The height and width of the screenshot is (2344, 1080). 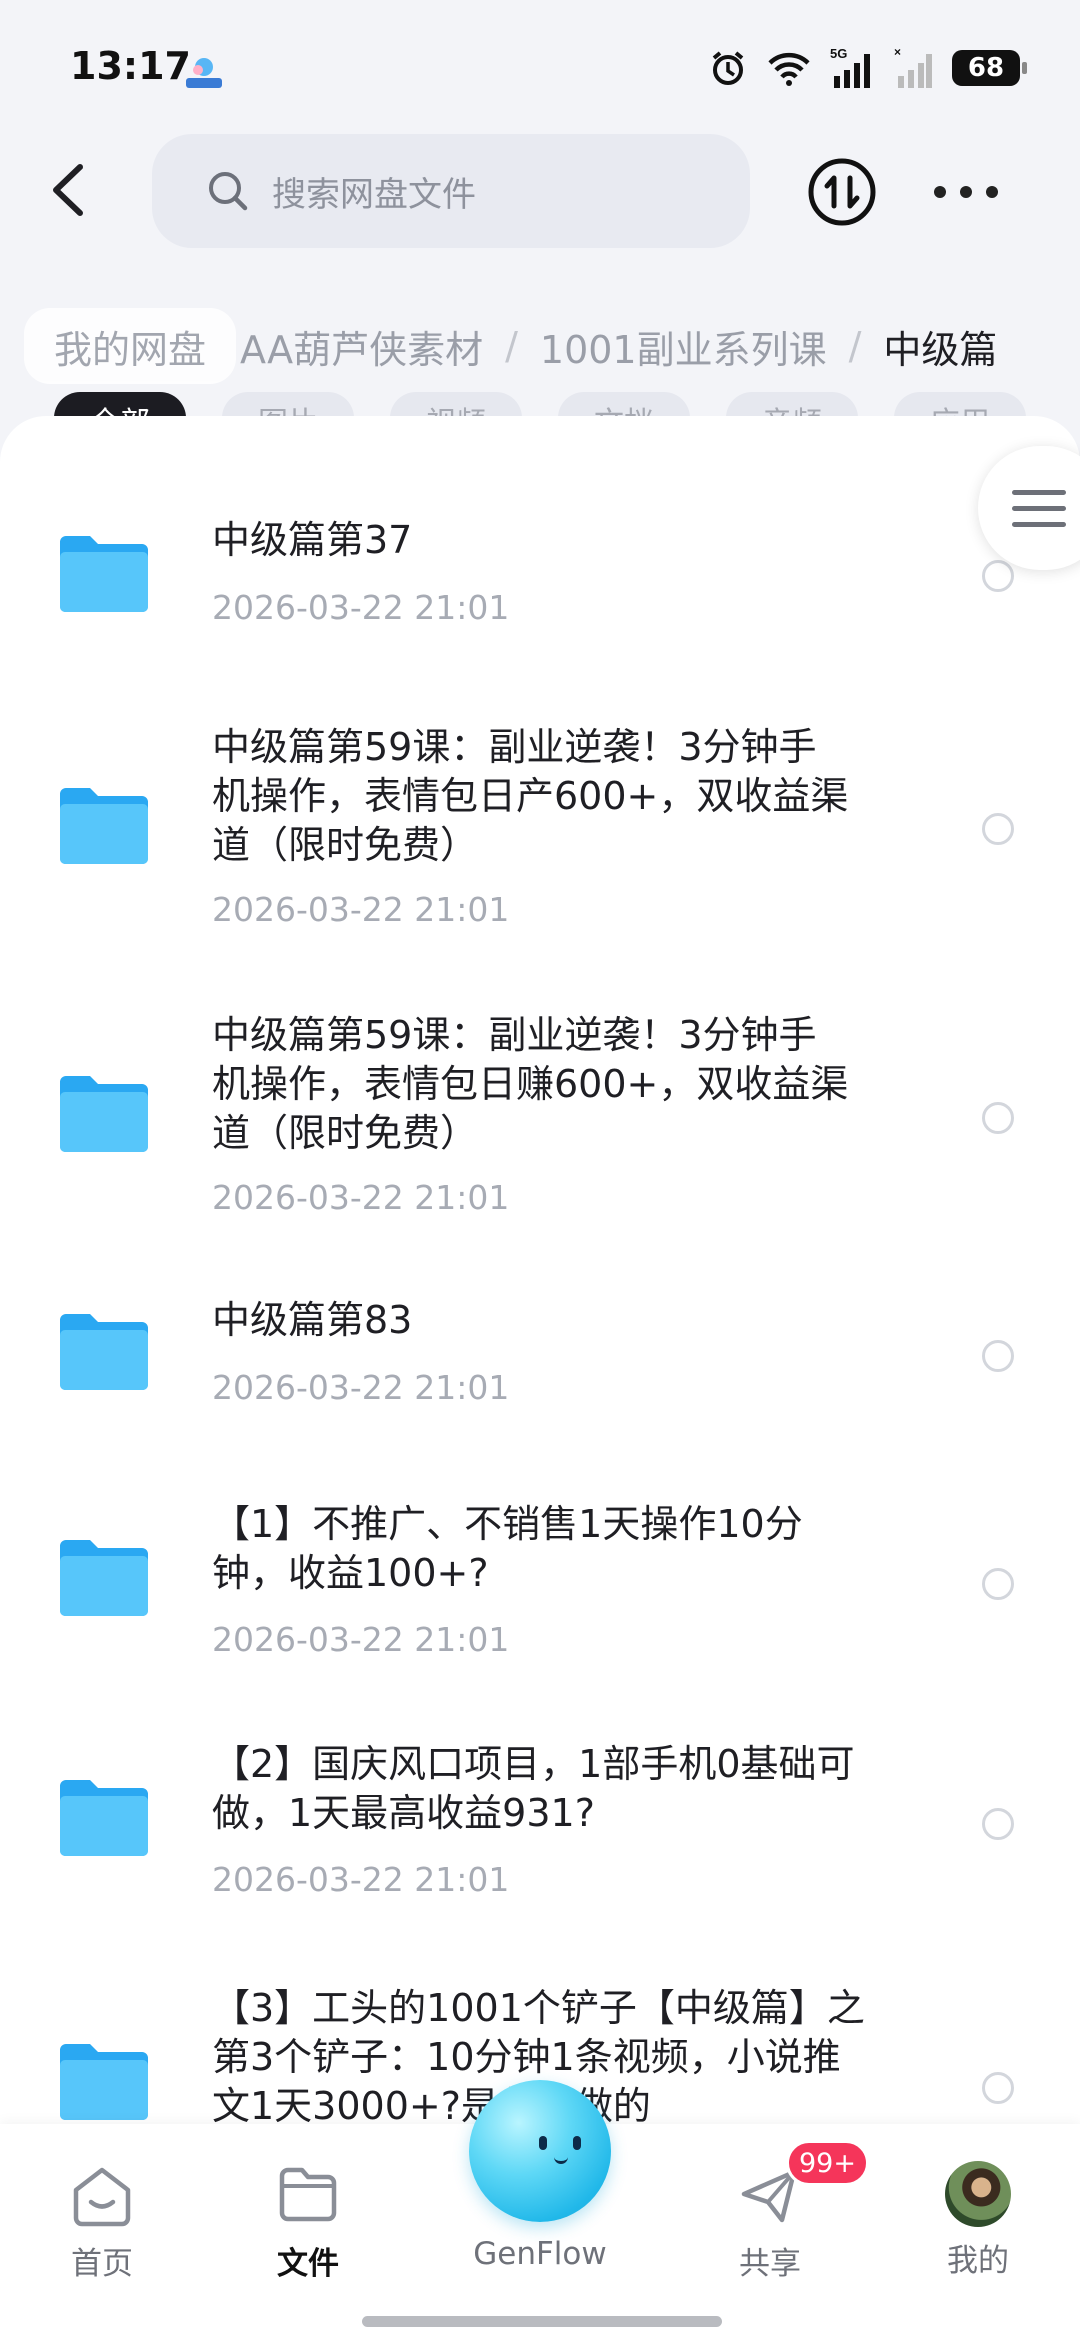 What do you see at coordinates (978, 2194) in the screenshot?
I see `avatar` at bounding box center [978, 2194].